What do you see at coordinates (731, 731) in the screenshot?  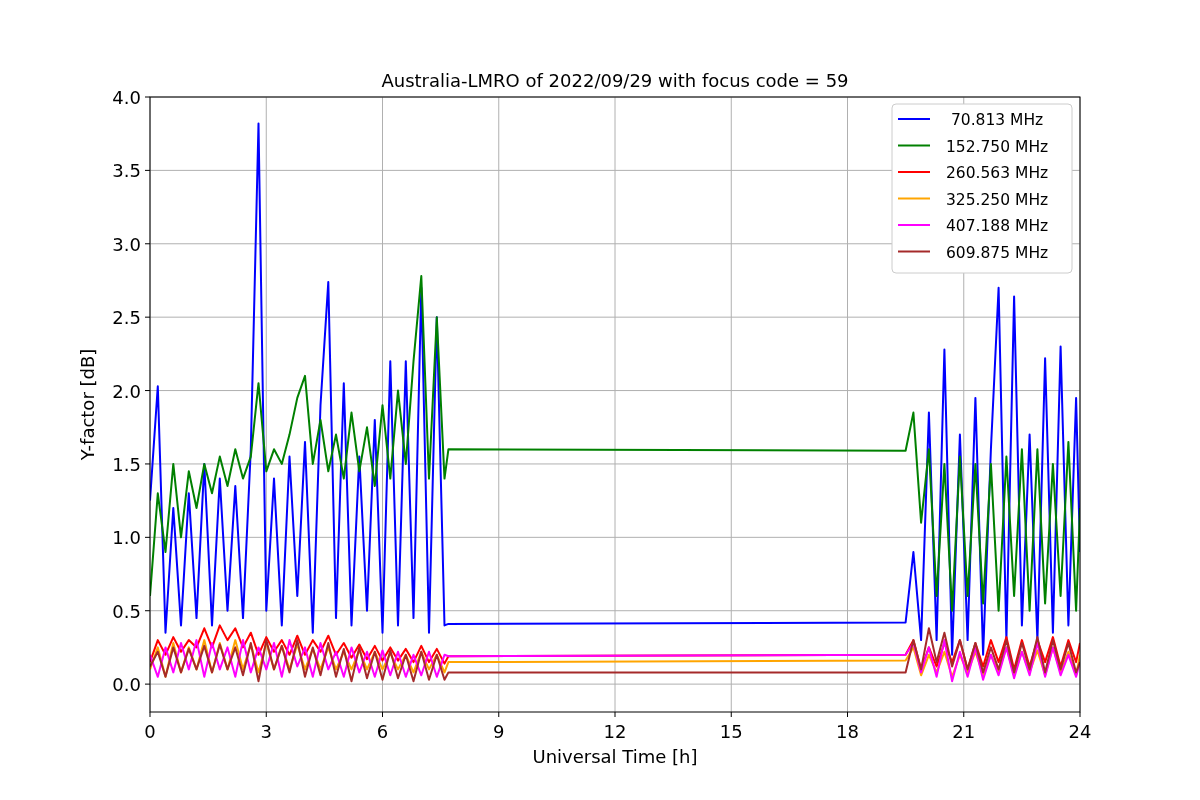 I see `tick-label: 15` at bounding box center [731, 731].